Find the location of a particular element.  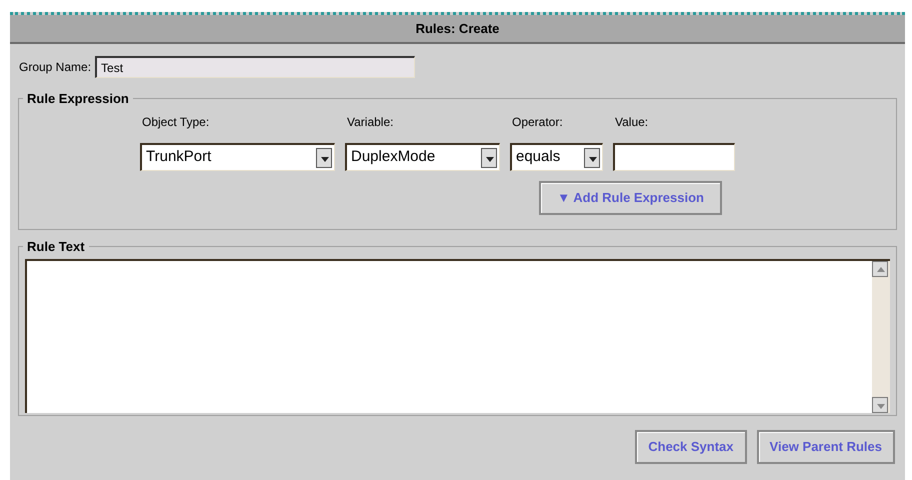

field-label: Group Name: is located at coordinates (55, 67).